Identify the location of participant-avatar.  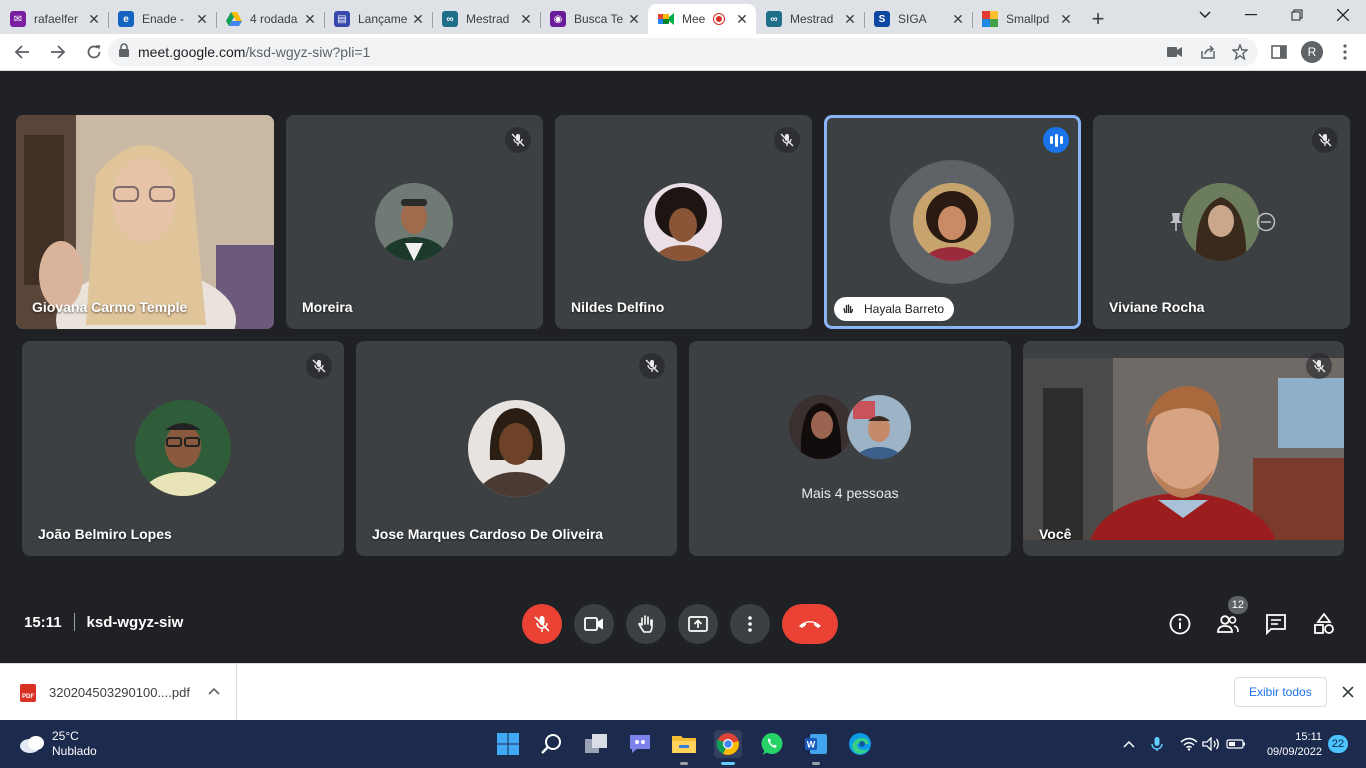
(821, 427).